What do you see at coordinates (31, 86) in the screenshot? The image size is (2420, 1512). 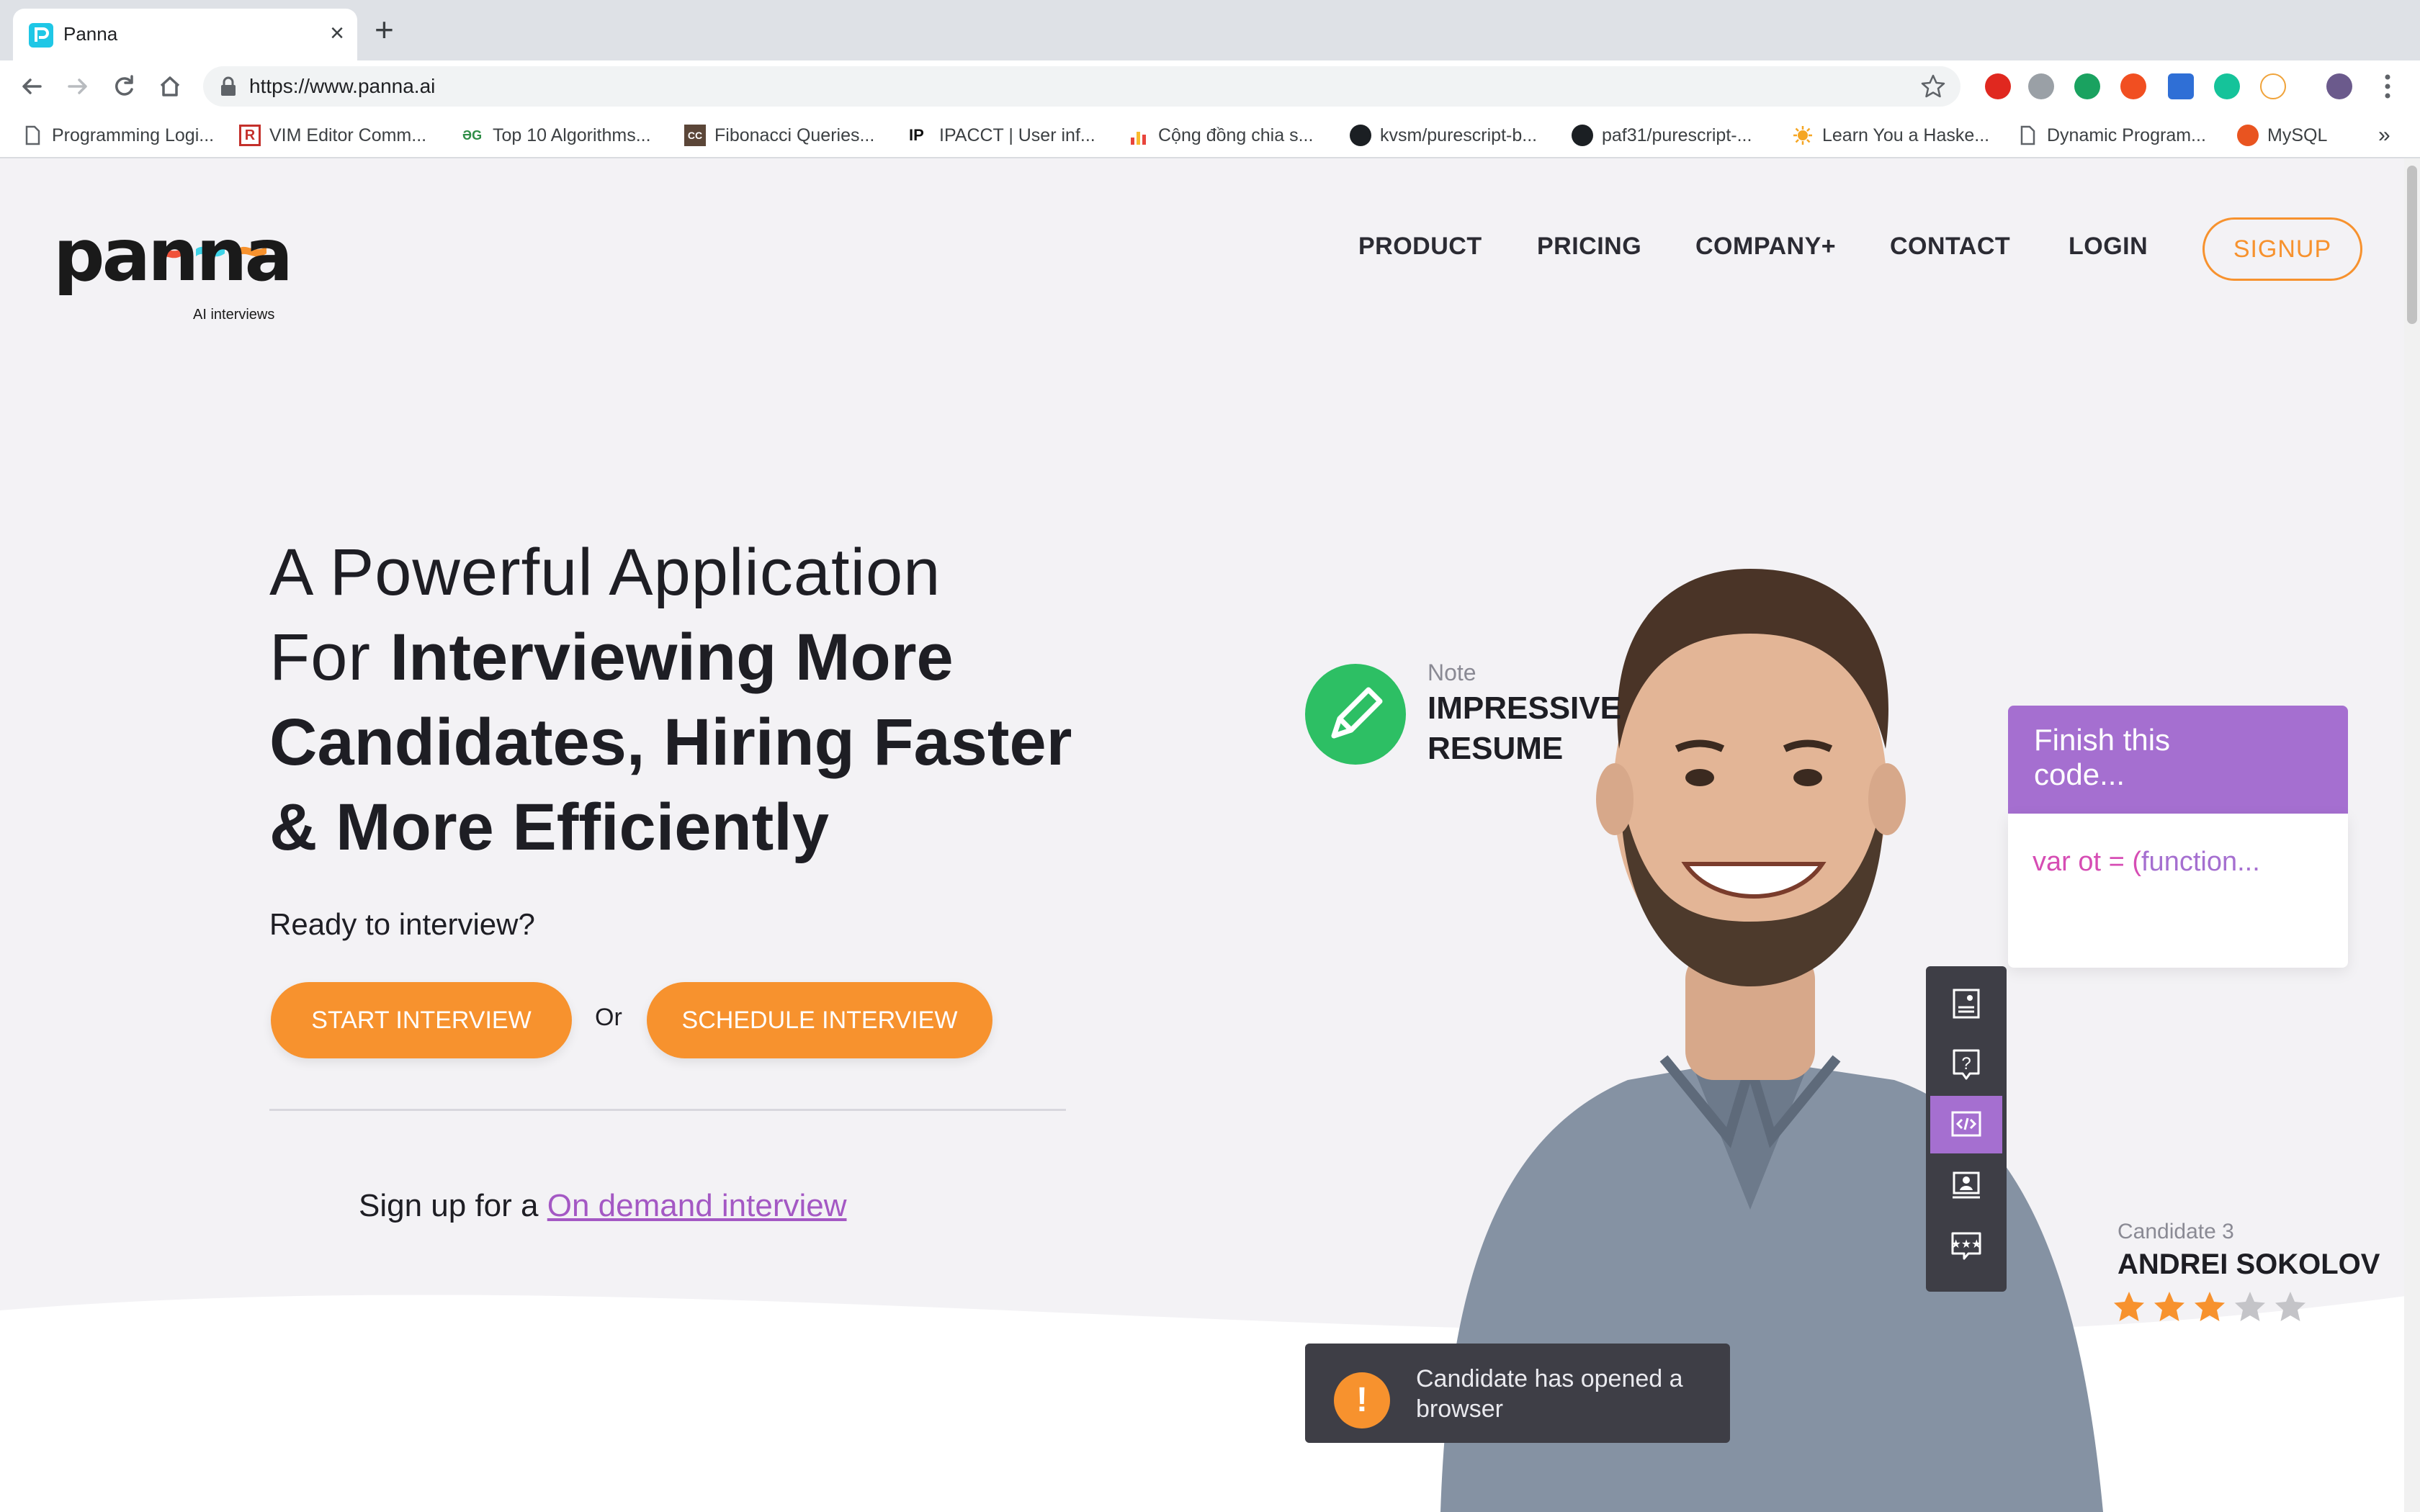 I see `back-icon` at bounding box center [31, 86].